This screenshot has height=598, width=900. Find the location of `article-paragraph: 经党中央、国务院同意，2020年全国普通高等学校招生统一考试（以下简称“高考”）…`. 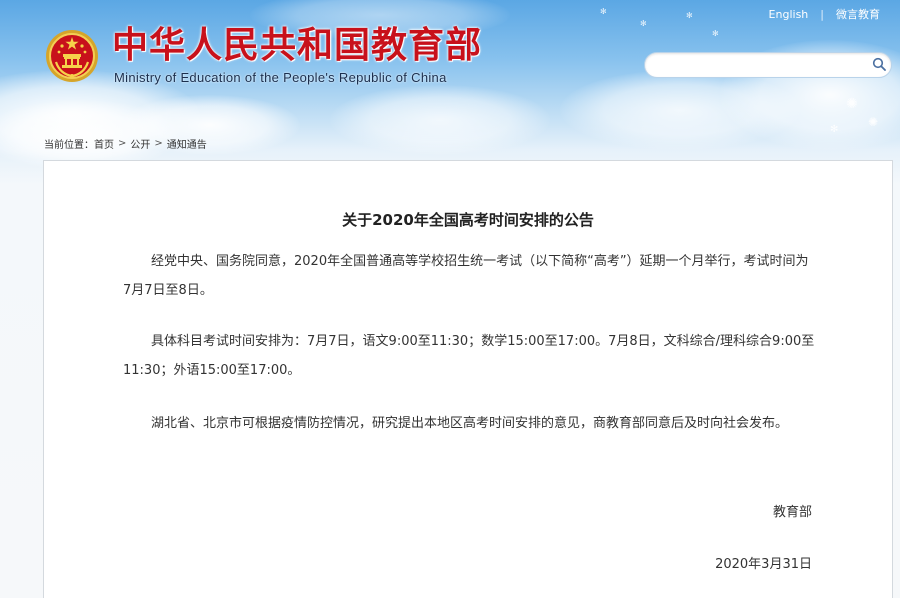

article-paragraph: 经党中央、国务院同意，2020年全国普通高等学校招生统一考试（以下简称“高考”）… is located at coordinates (466, 276).